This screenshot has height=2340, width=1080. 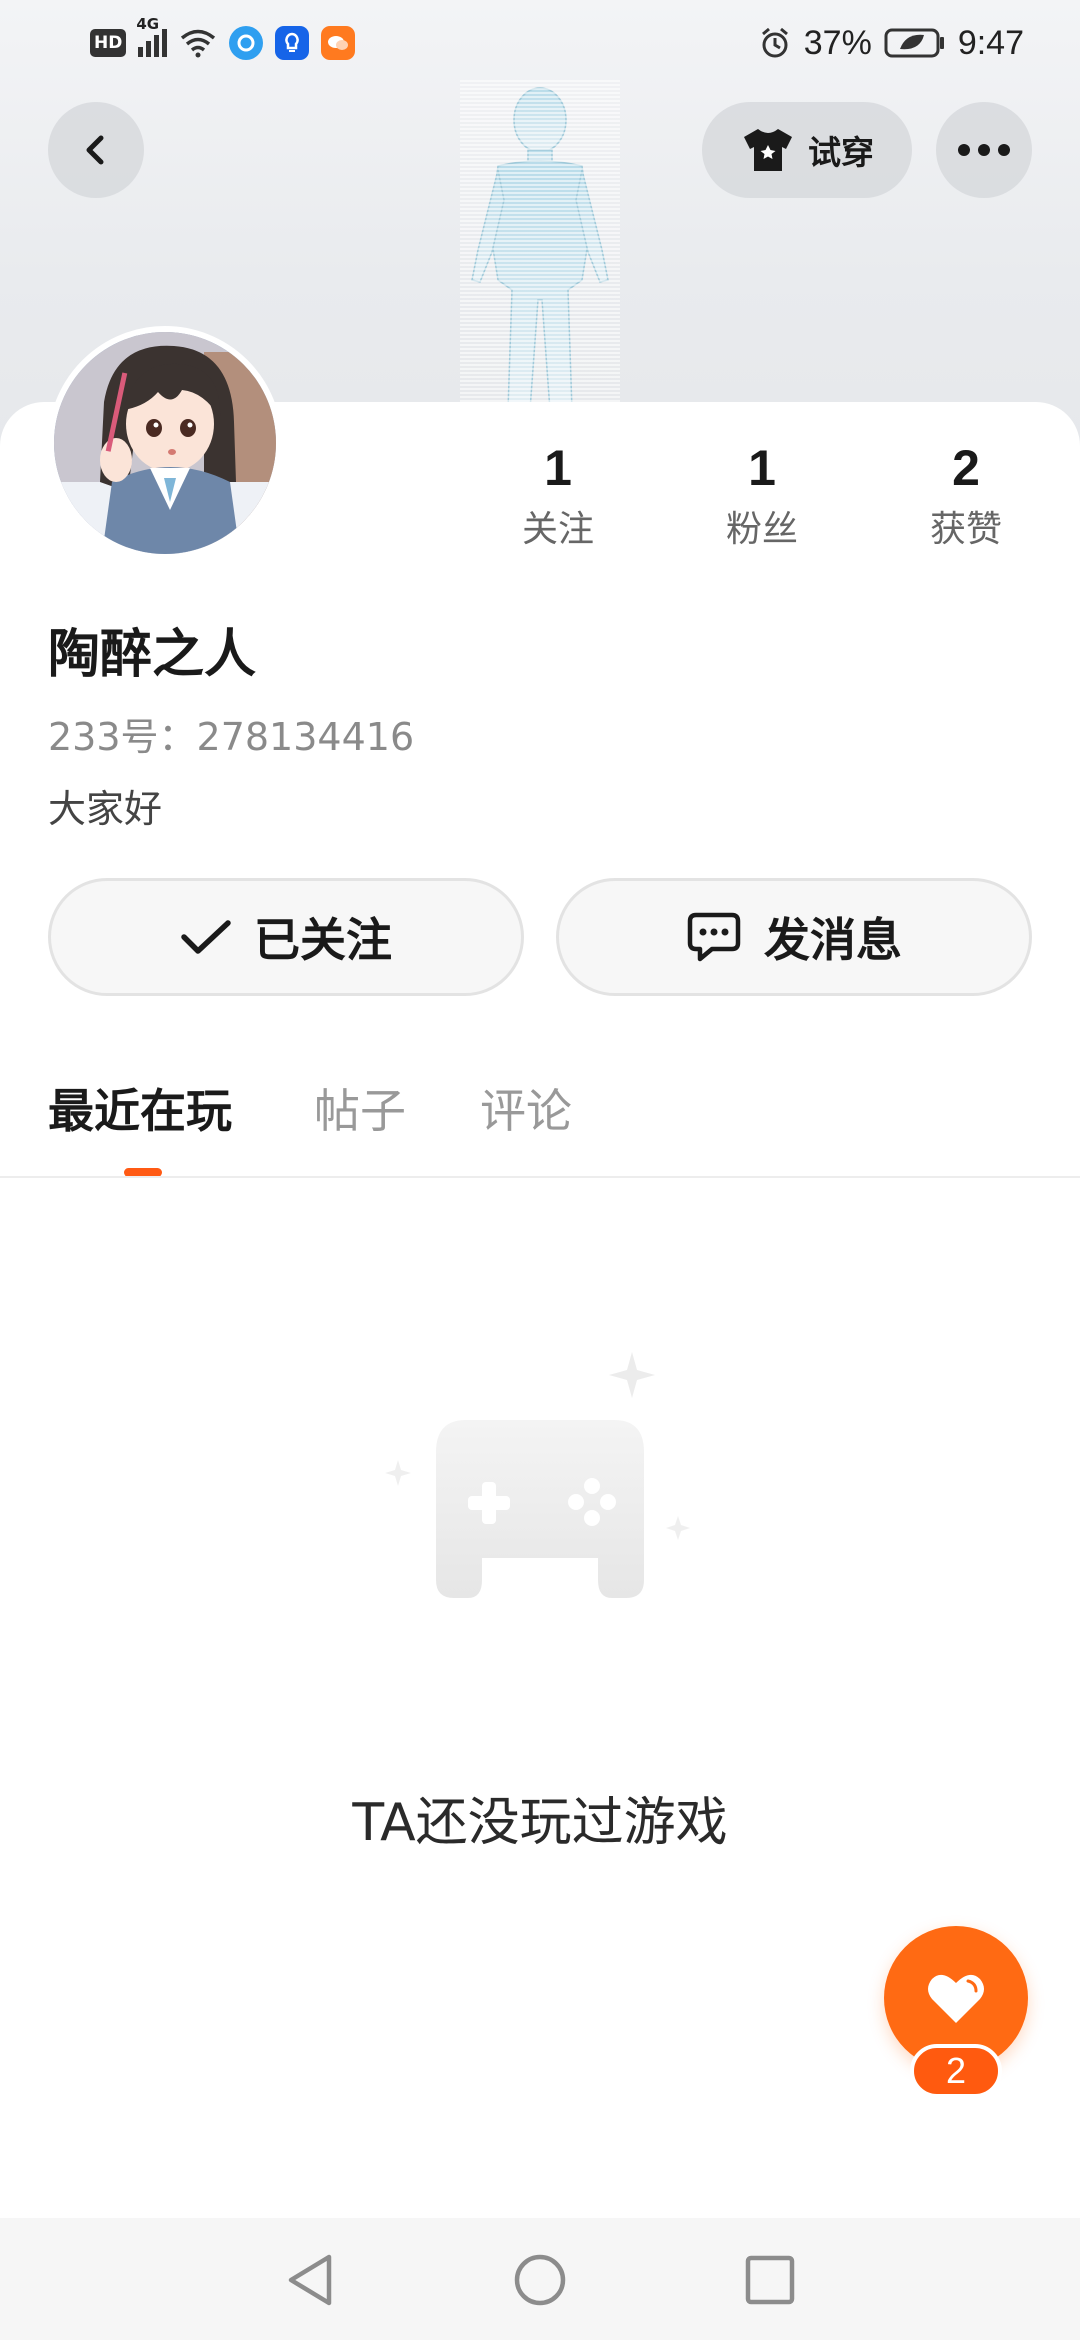 I want to click on user-id: 233号：278134416, so click(x=231, y=737).